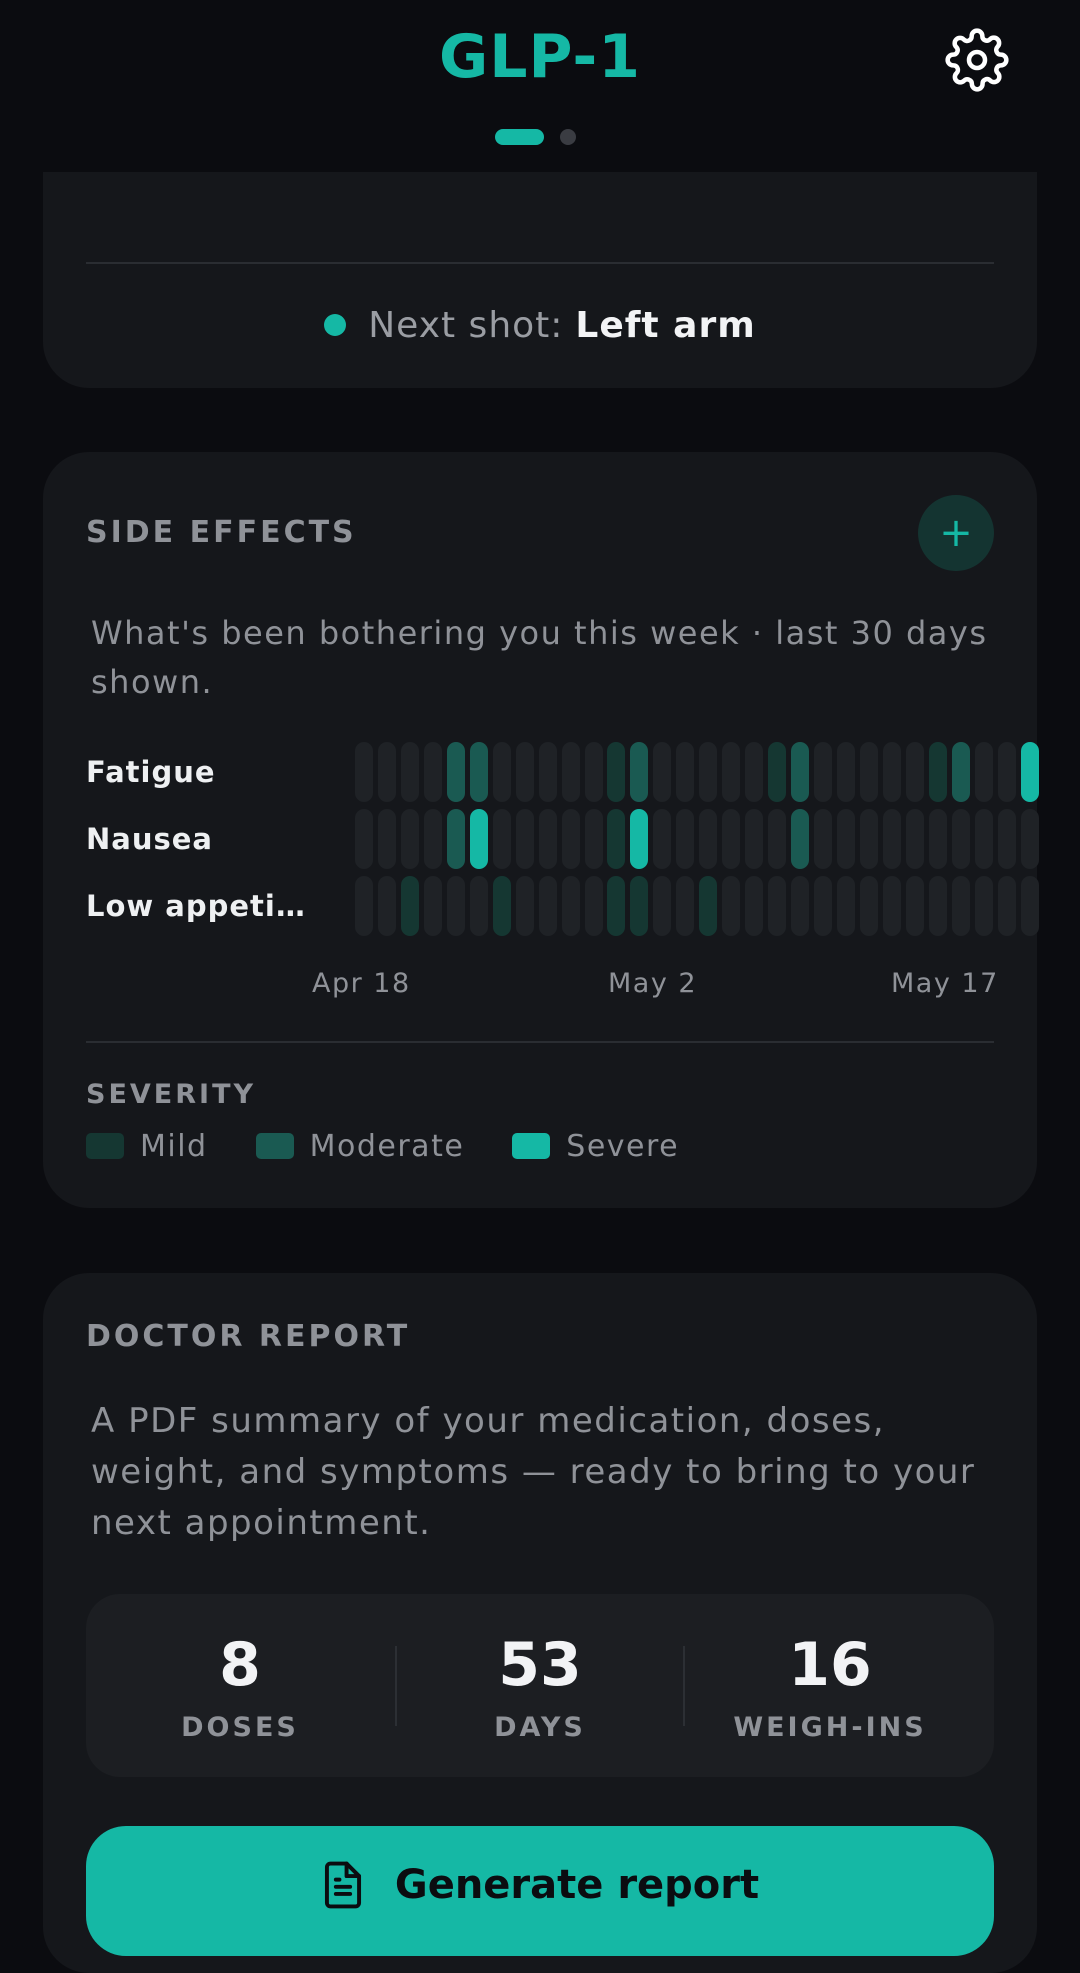  I want to click on legend-label: Severe, so click(623, 1146).